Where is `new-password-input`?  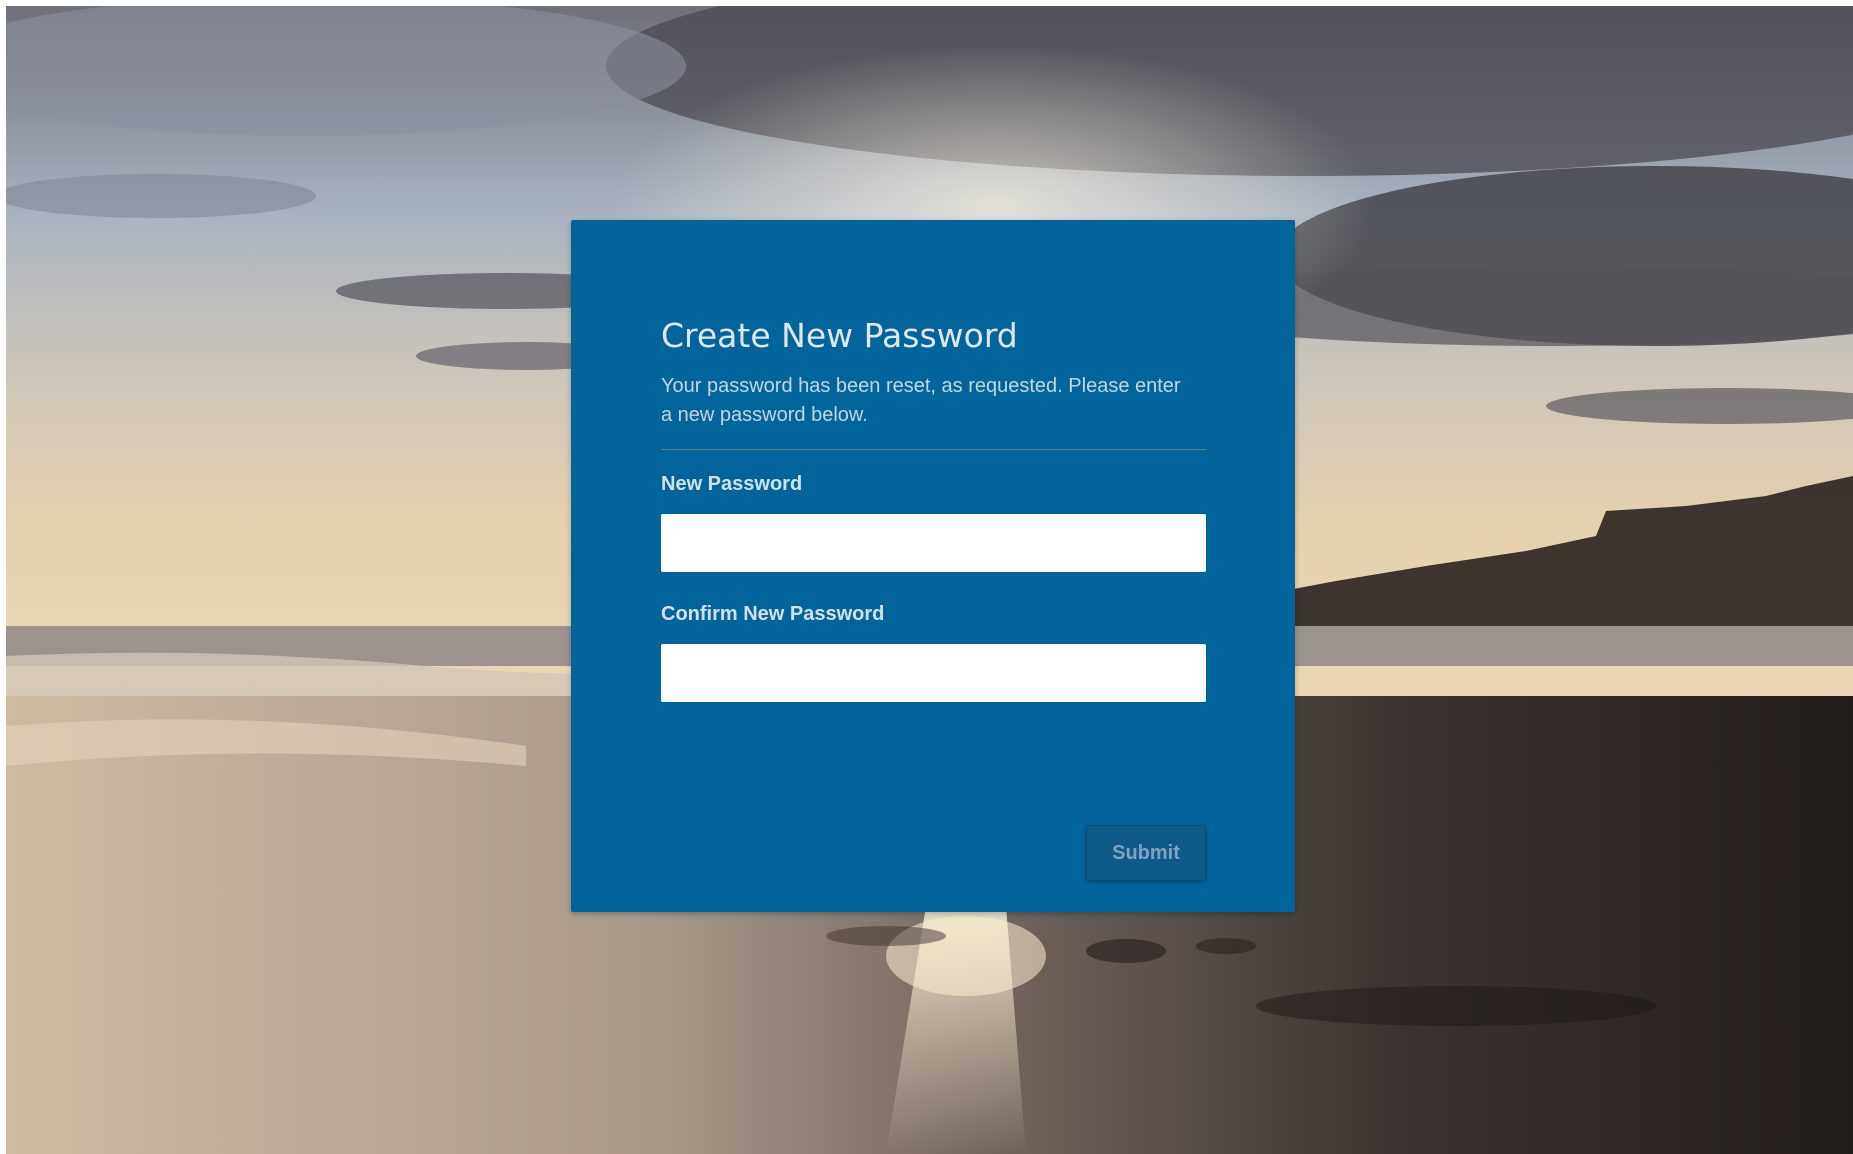
new-password-input is located at coordinates (933, 543).